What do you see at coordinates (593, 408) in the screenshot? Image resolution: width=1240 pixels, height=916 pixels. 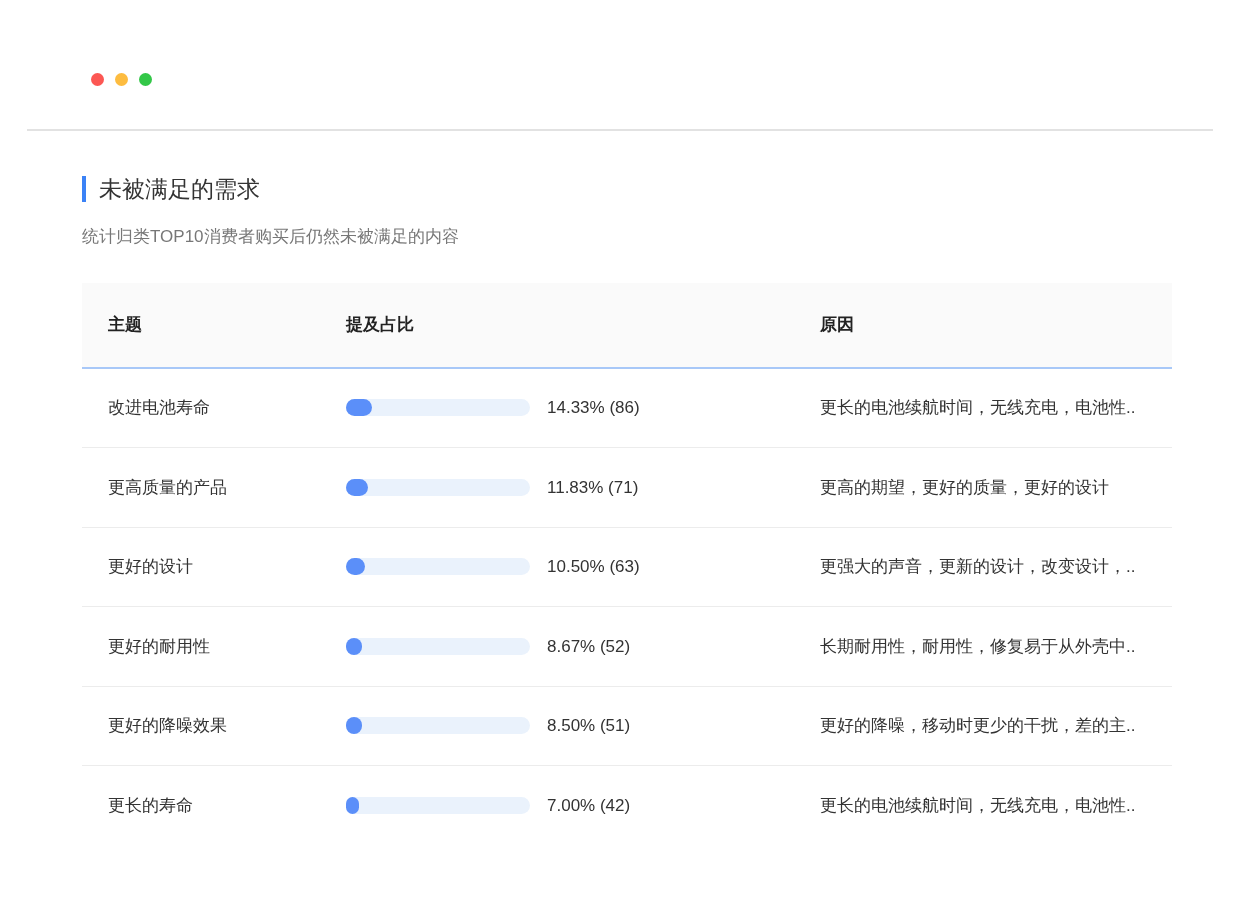 I see `percentage-reading: 14.33% (86)` at bounding box center [593, 408].